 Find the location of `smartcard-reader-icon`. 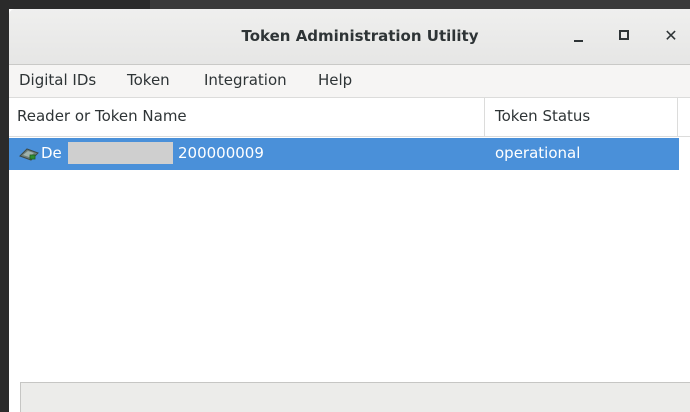

smartcard-reader-icon is located at coordinates (29, 154).